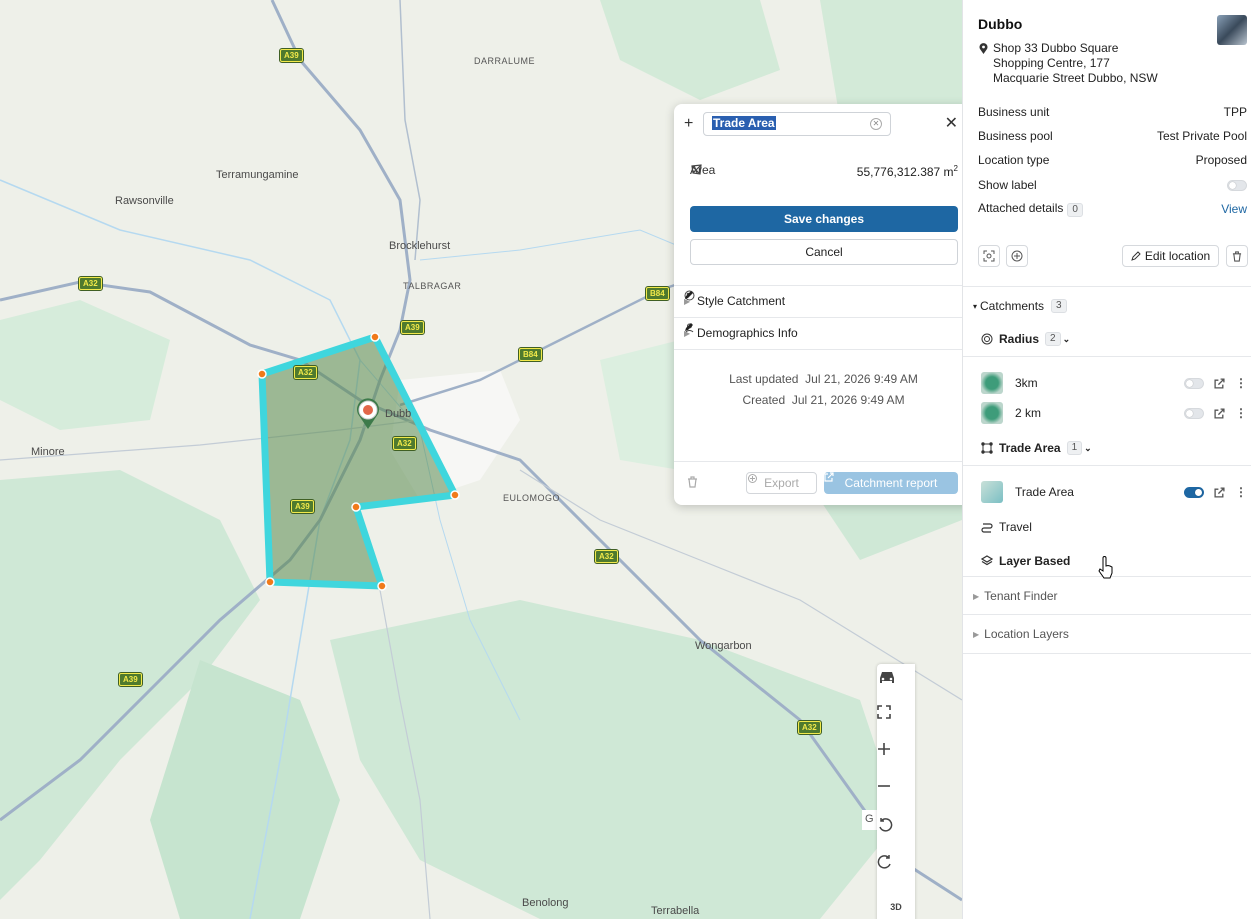 Image resolution: width=1251 pixels, height=919 pixels. What do you see at coordinates (896, 905) in the screenshot?
I see `3d-icon: 3D` at bounding box center [896, 905].